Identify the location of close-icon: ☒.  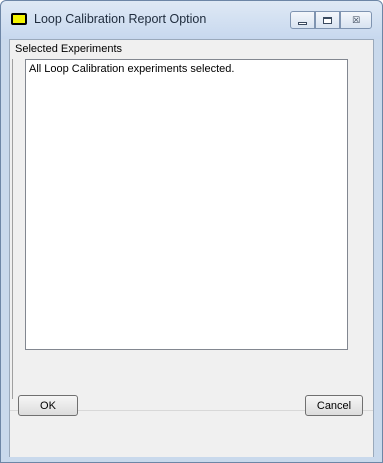
(356, 19).